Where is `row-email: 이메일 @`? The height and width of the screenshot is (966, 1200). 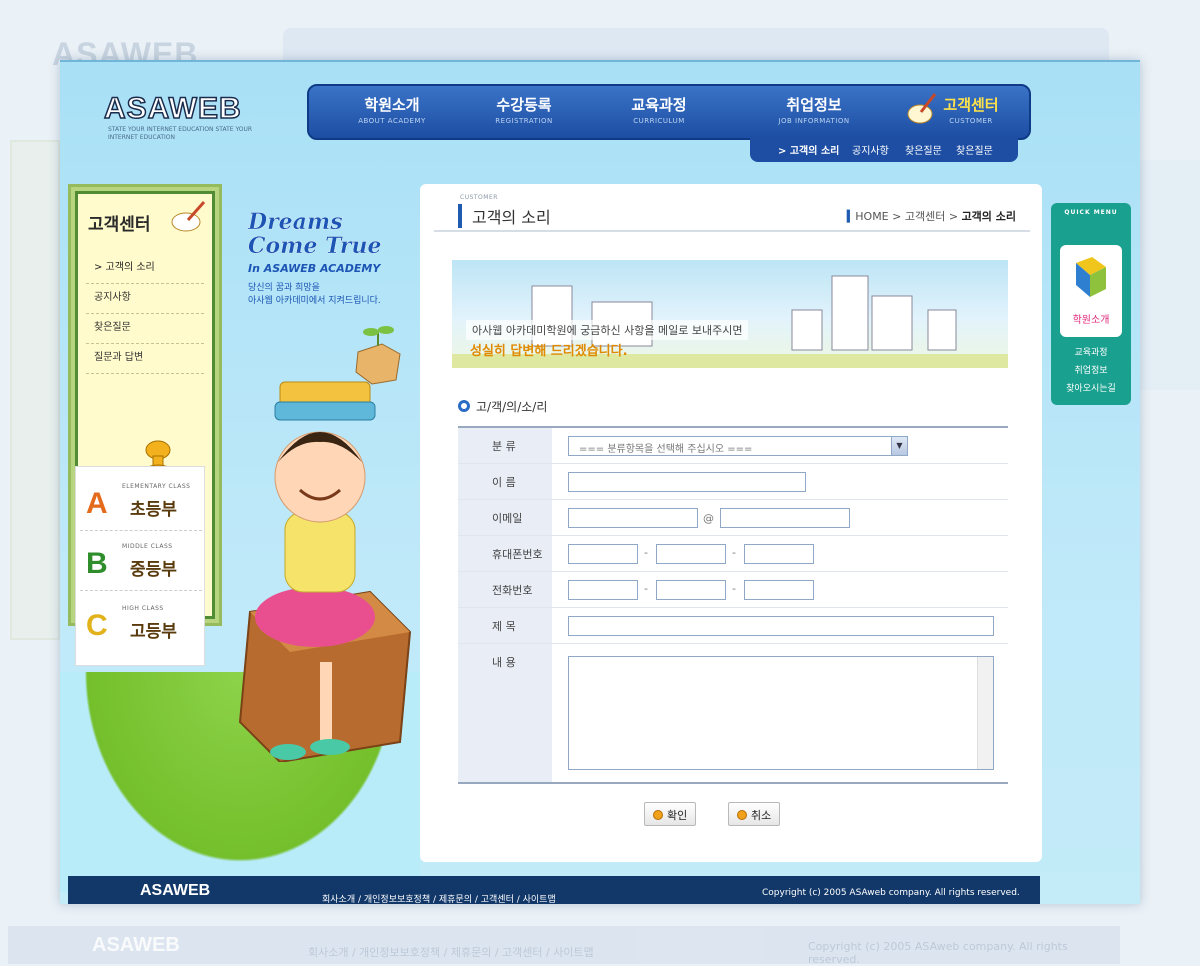 row-email: 이메일 @ is located at coordinates (733, 518).